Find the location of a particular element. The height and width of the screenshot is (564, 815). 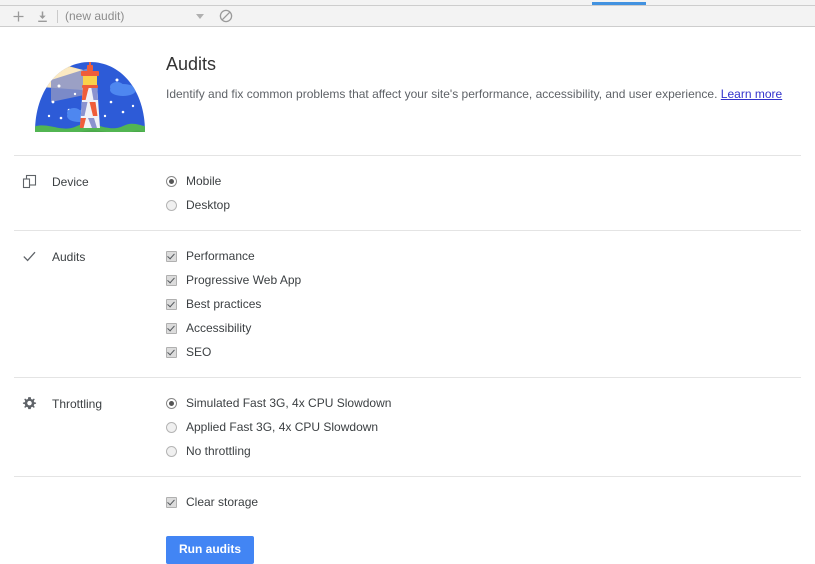

page-title: Audits is located at coordinates (191, 64).